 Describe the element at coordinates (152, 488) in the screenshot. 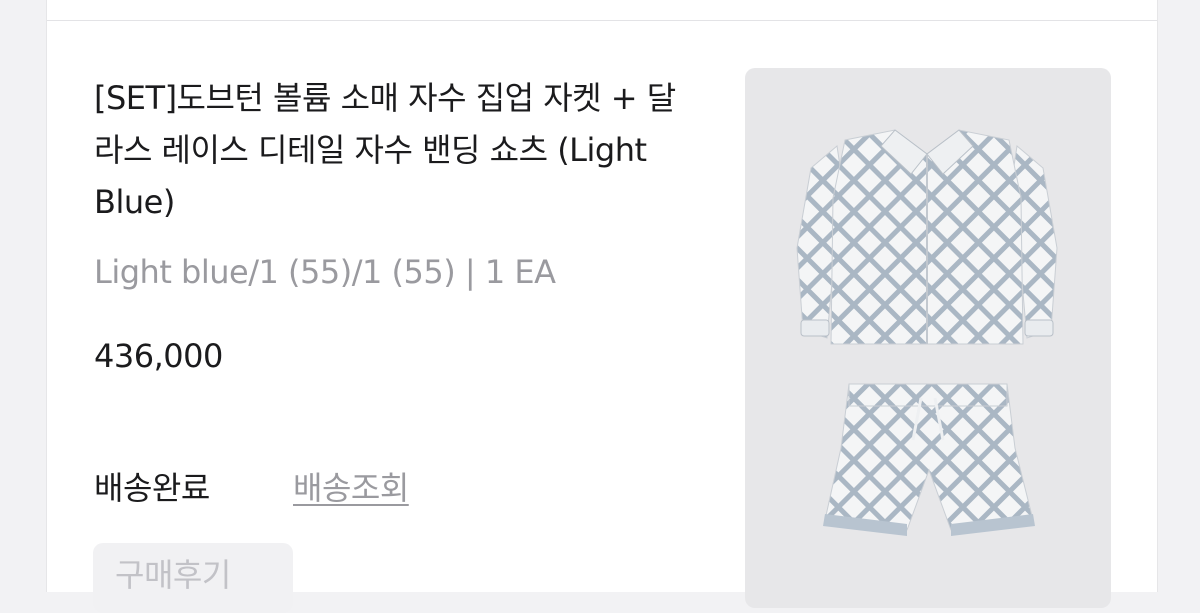

I see `delivery-status: 배송완료` at that location.